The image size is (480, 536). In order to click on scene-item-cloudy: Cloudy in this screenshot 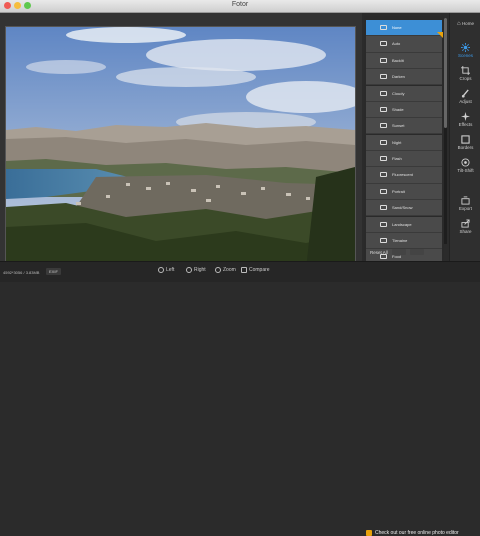, I will do `click(404, 93)`.